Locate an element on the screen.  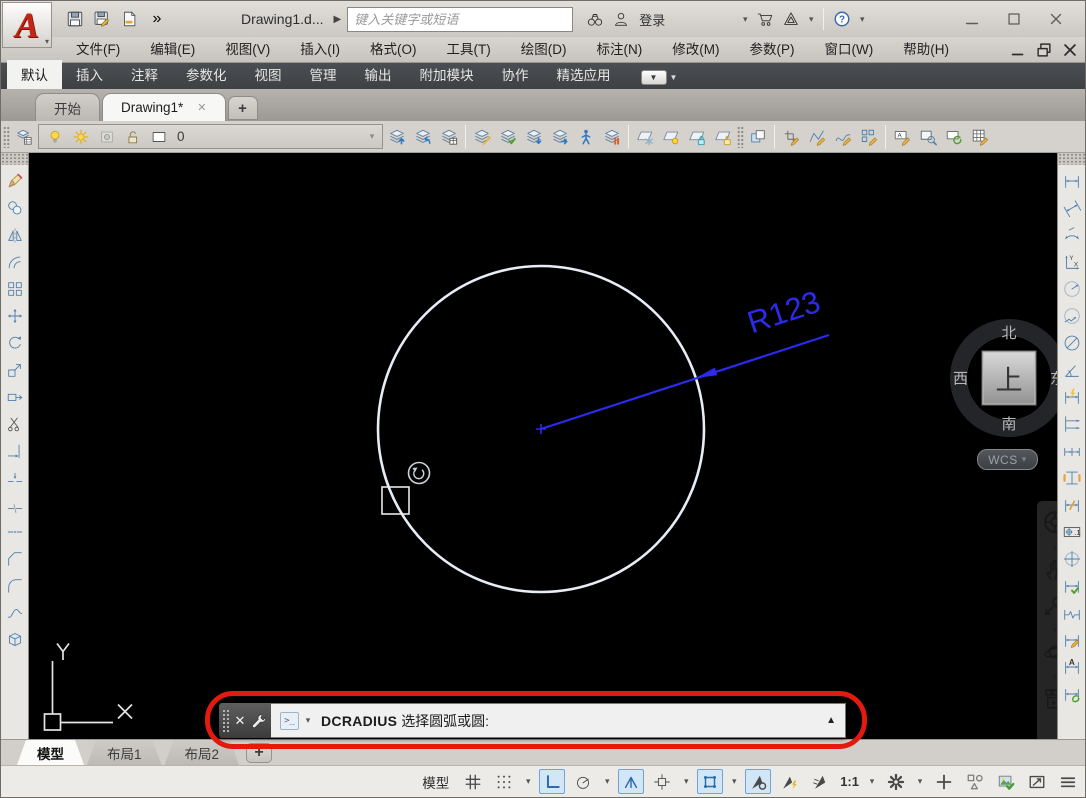
copy-icon is located at coordinates (15, 207).